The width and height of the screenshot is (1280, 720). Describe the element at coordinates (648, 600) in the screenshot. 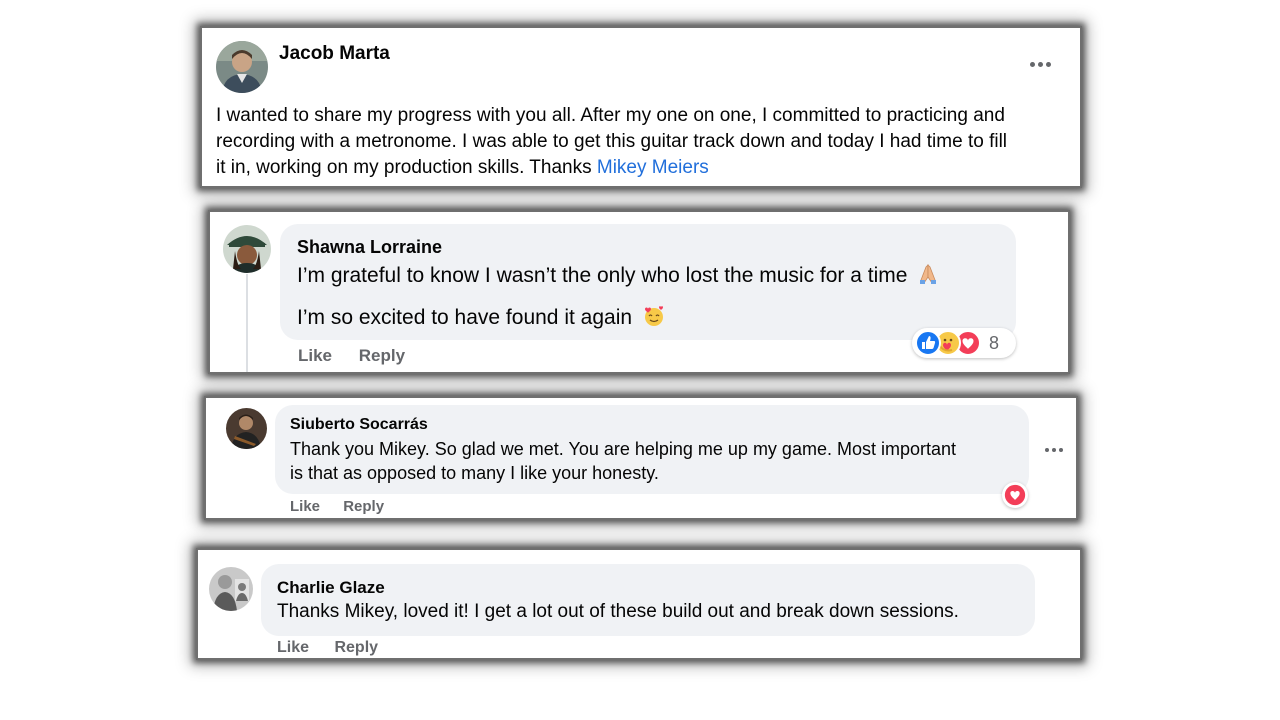

I see `comment-bubble` at that location.